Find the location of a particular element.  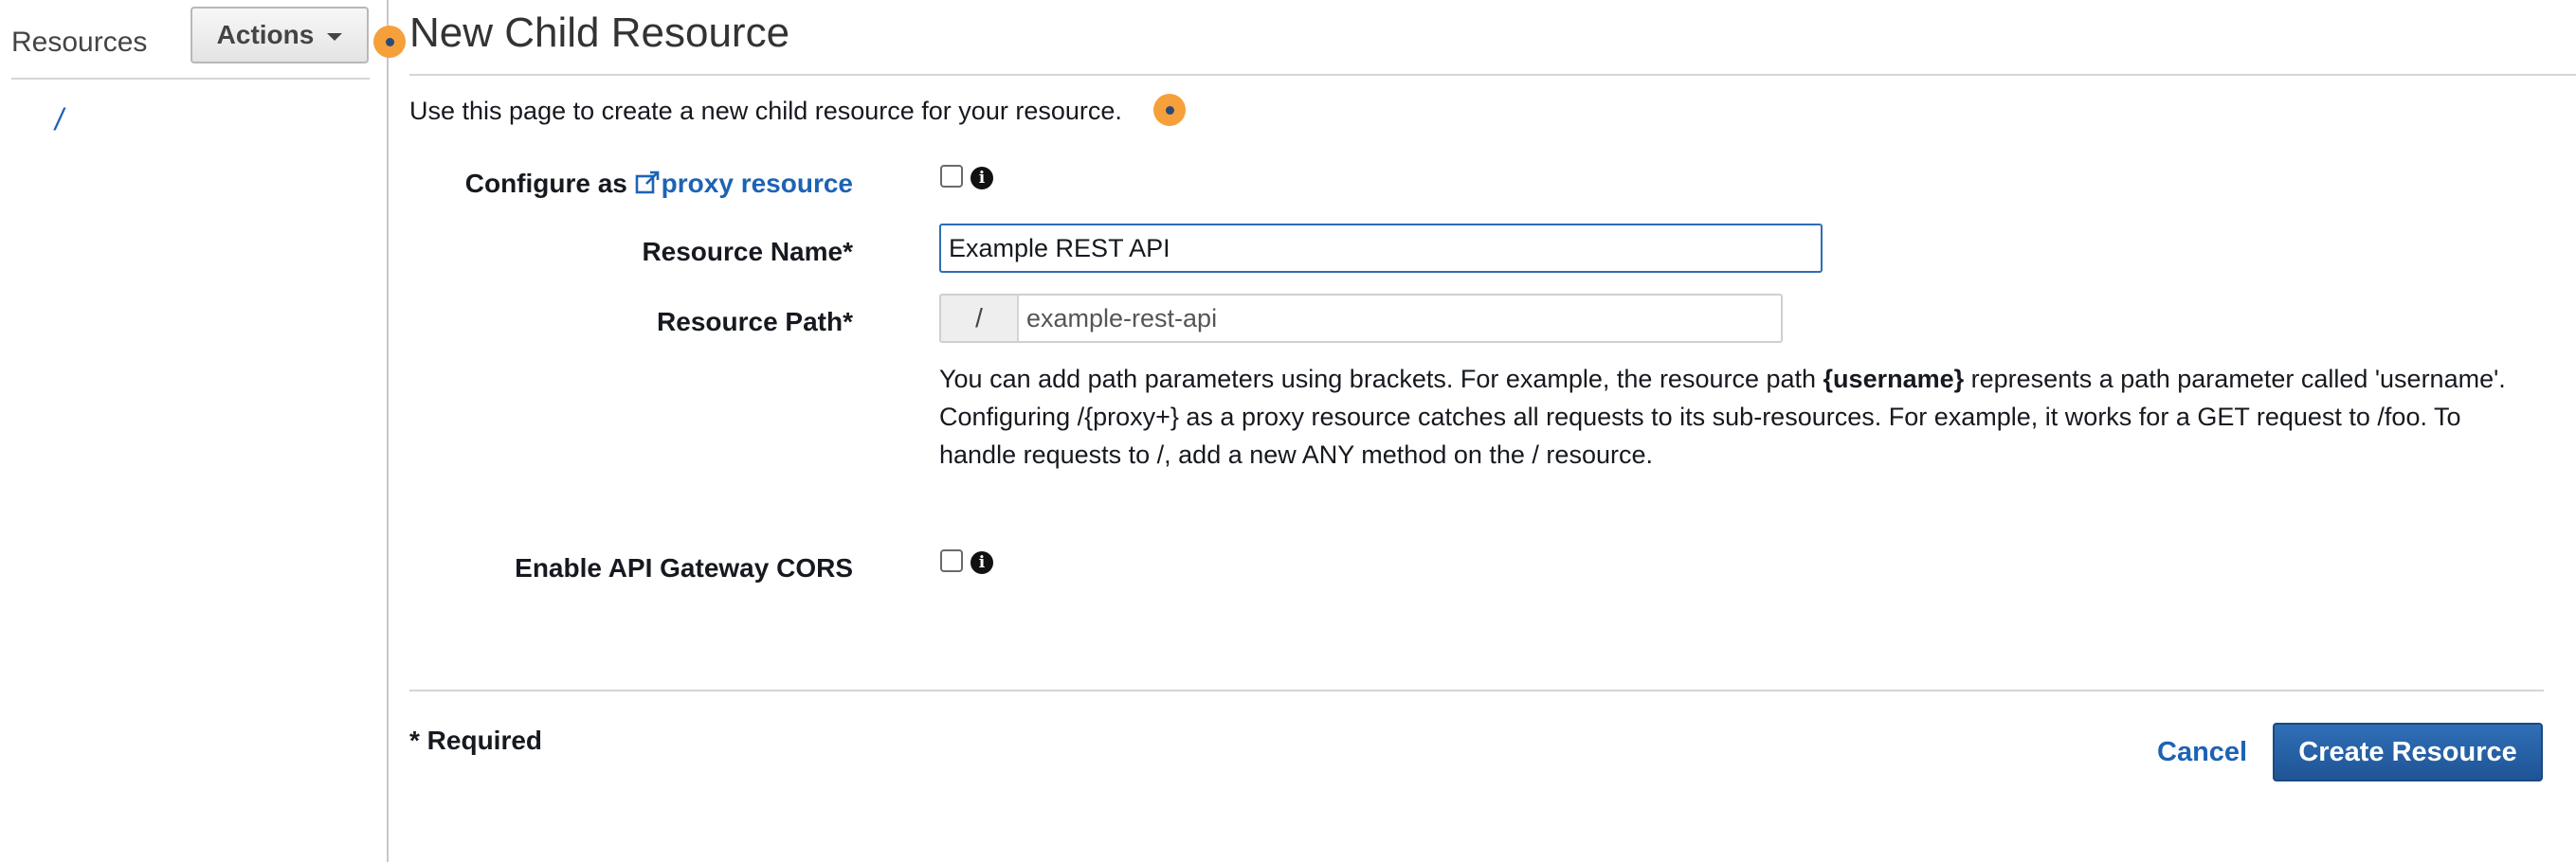

cancel-button: Cancel is located at coordinates (2202, 753).